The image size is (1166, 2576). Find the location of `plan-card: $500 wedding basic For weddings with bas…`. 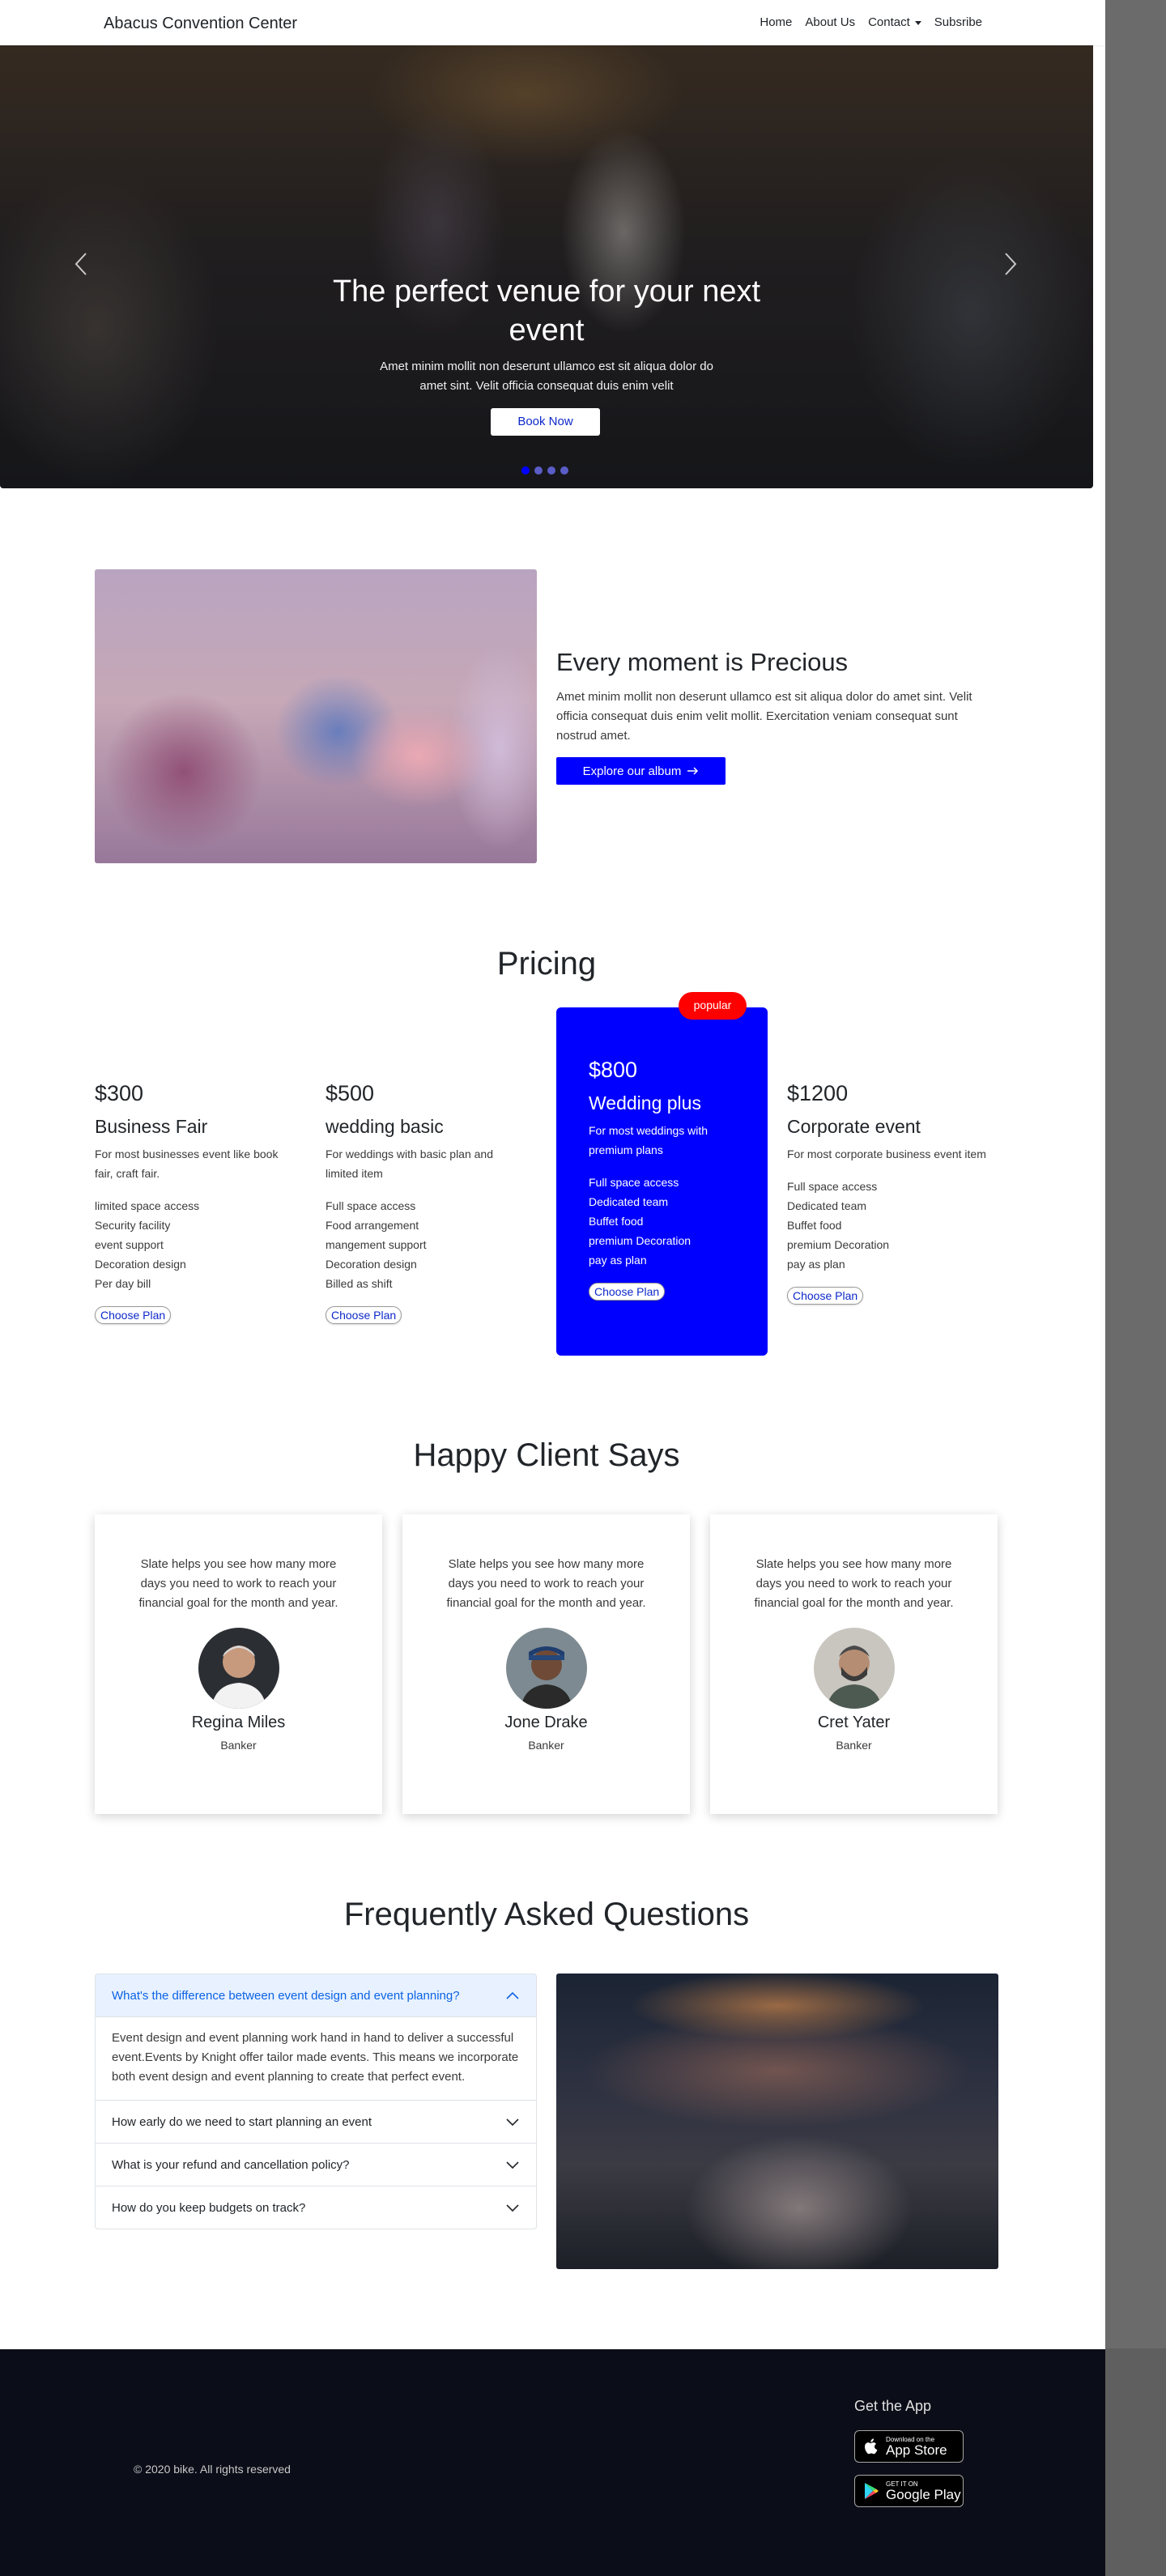

plan-card: $500 wedding basic For weddings with bas… is located at coordinates (427, 1202).